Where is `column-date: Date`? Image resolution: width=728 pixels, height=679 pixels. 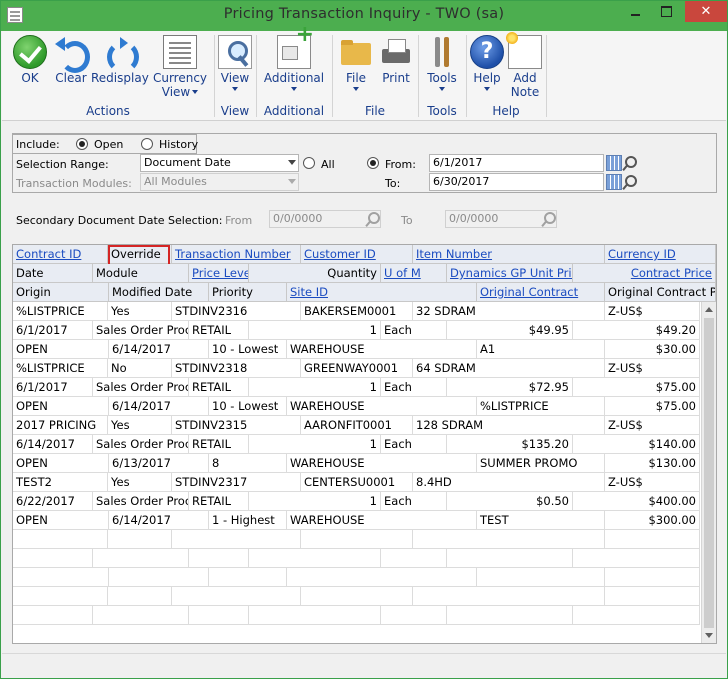
column-date: Date is located at coordinates (53, 273).